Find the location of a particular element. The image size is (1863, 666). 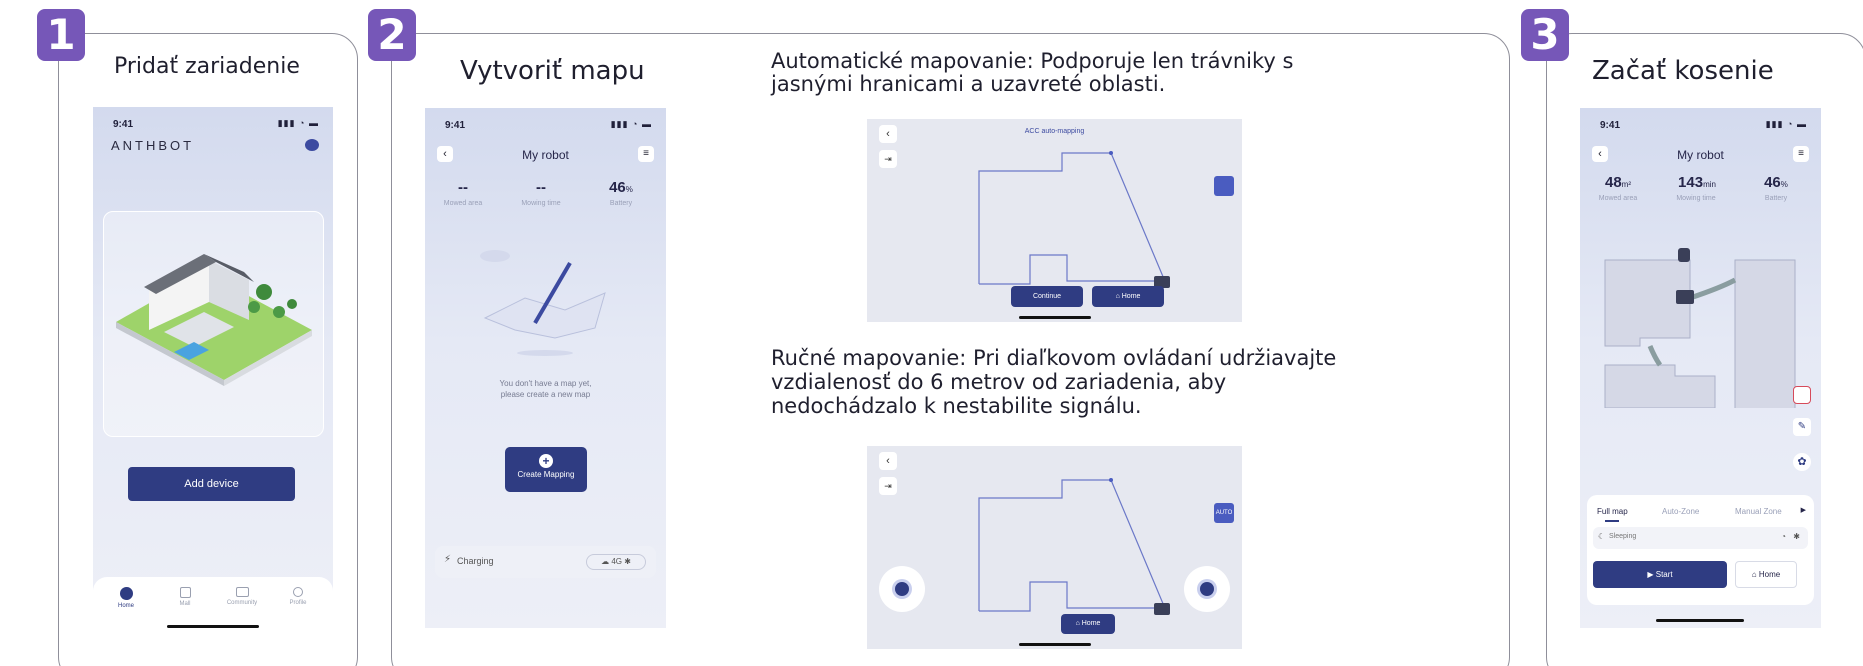

tab-home: Home is located at coordinates (126, 598).